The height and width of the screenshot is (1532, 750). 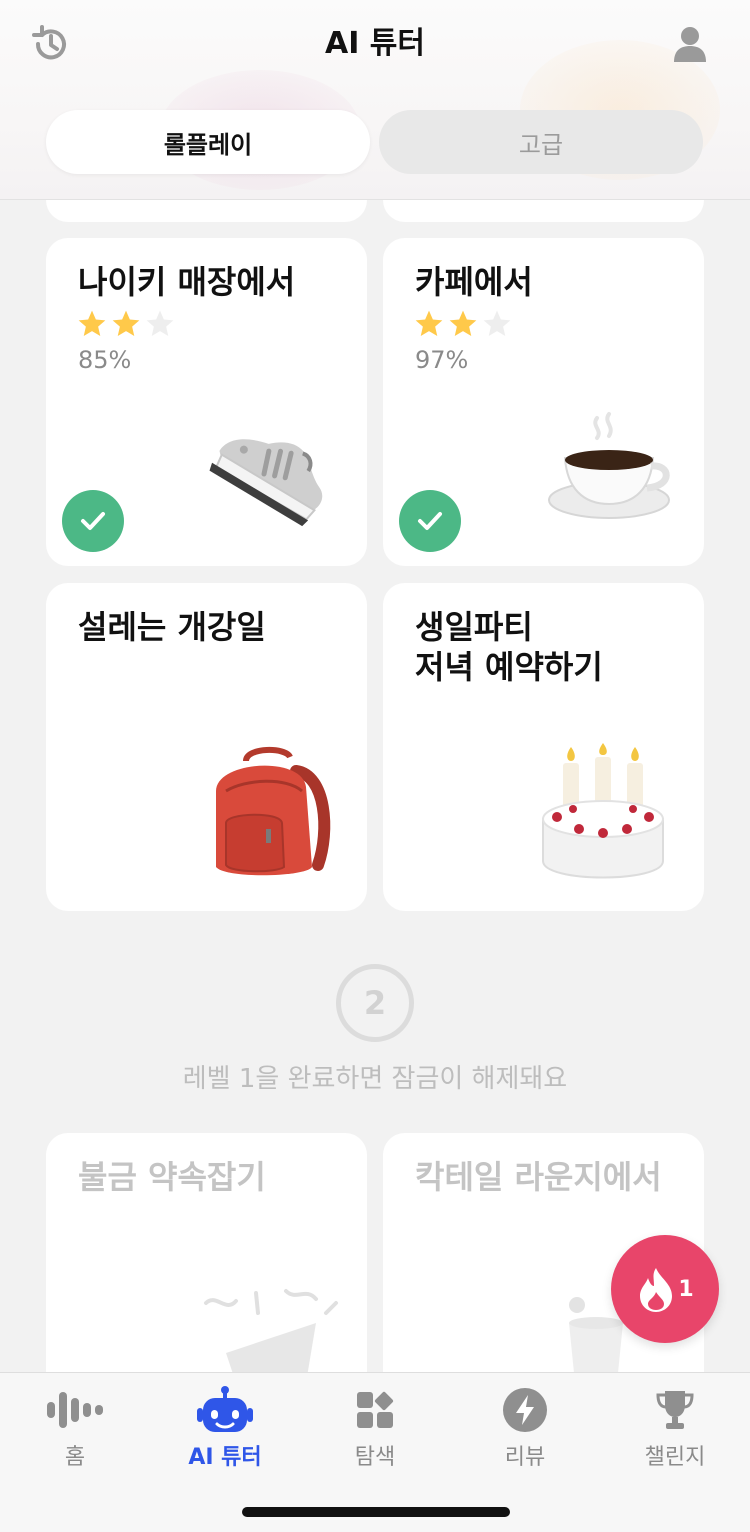 I want to click on coffee-cup-icon, so click(x=608, y=470).